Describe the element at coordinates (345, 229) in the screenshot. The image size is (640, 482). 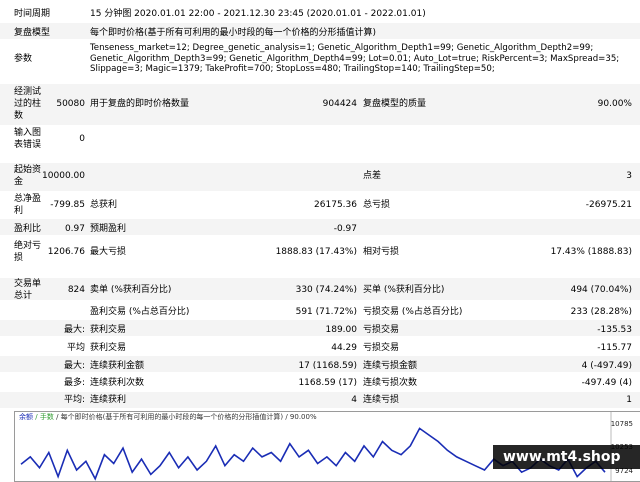
I see `expected-payoff-value: -0.97` at that location.